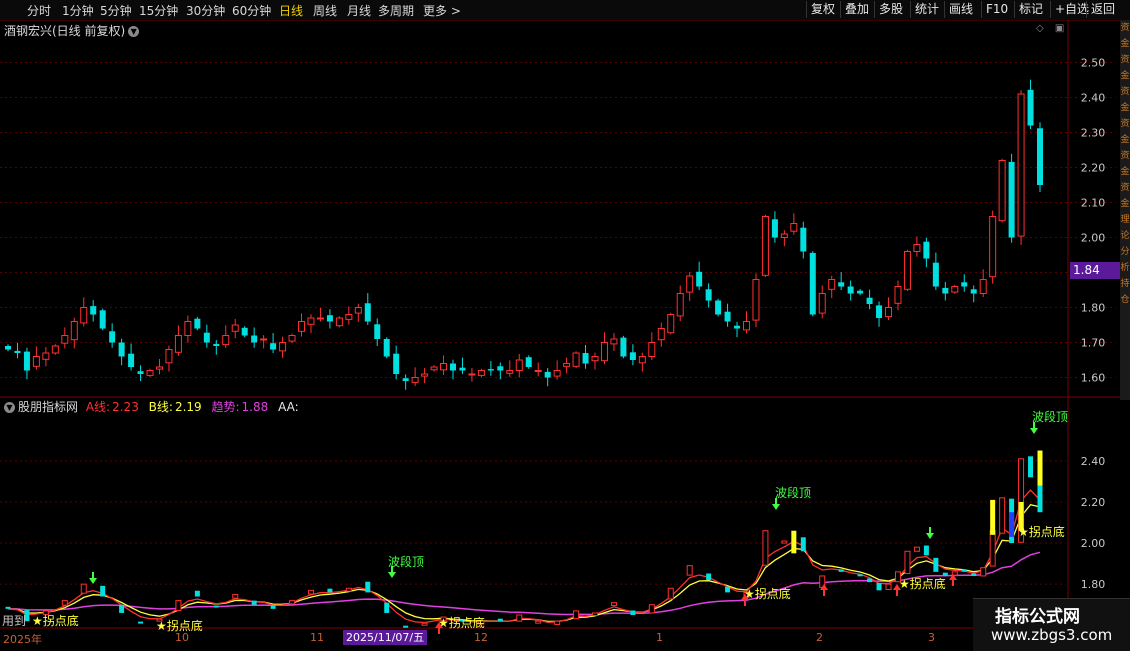 The height and width of the screenshot is (651, 1130). What do you see at coordinates (317, 637) in the screenshot?
I see `x-label-11: 11` at bounding box center [317, 637].